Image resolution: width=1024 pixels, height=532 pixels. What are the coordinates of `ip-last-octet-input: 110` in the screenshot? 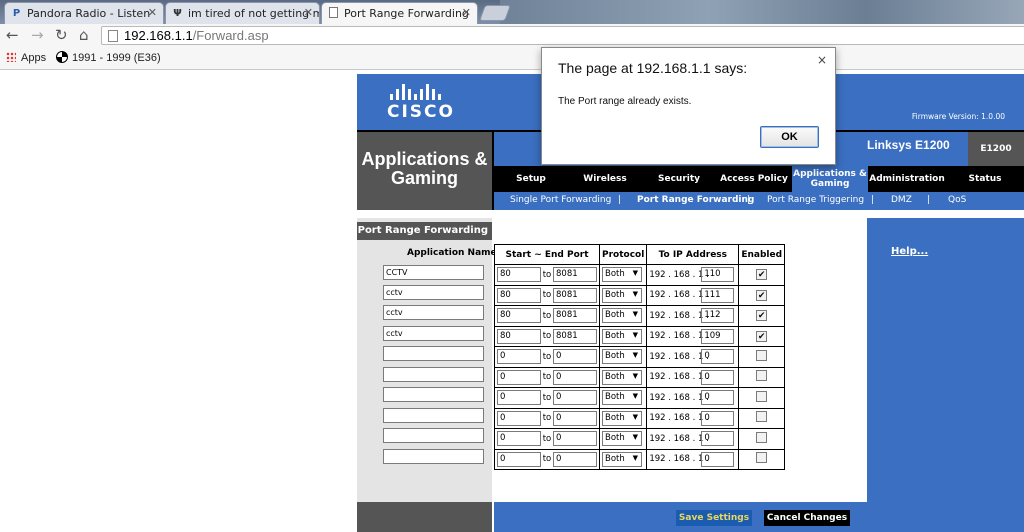 It's located at (718, 275).